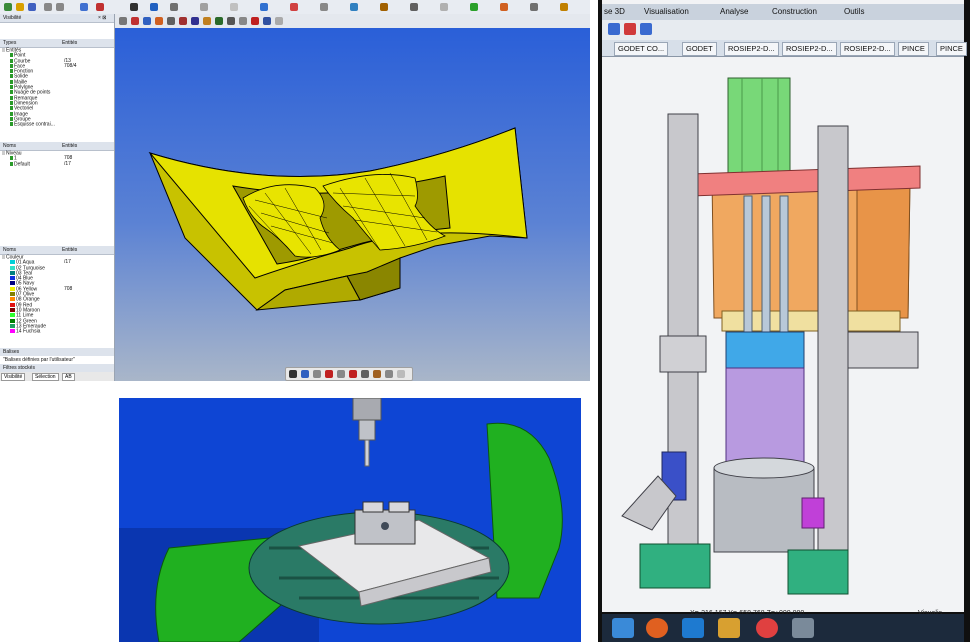  I want to click on color-icon, so click(294, 7).